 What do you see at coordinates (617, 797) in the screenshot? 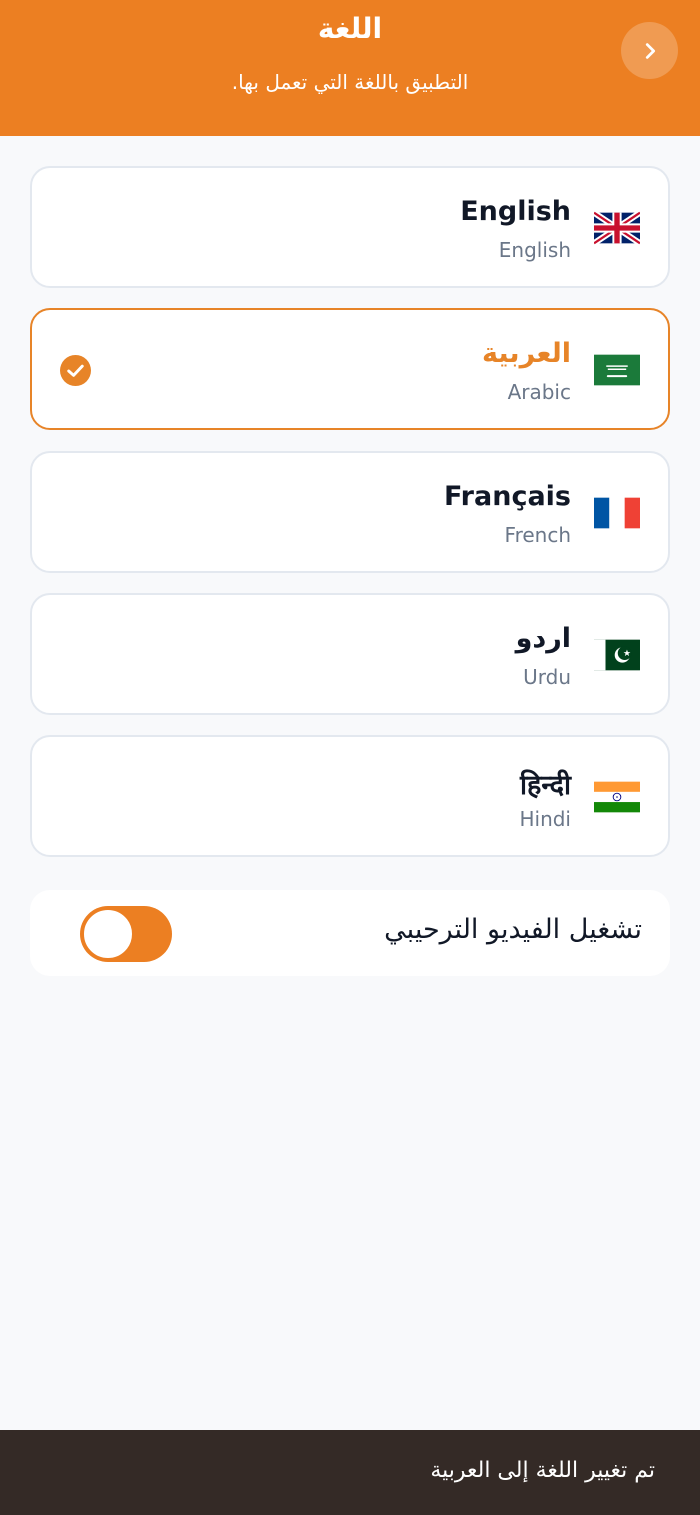
I see `india-flag-icon` at bounding box center [617, 797].